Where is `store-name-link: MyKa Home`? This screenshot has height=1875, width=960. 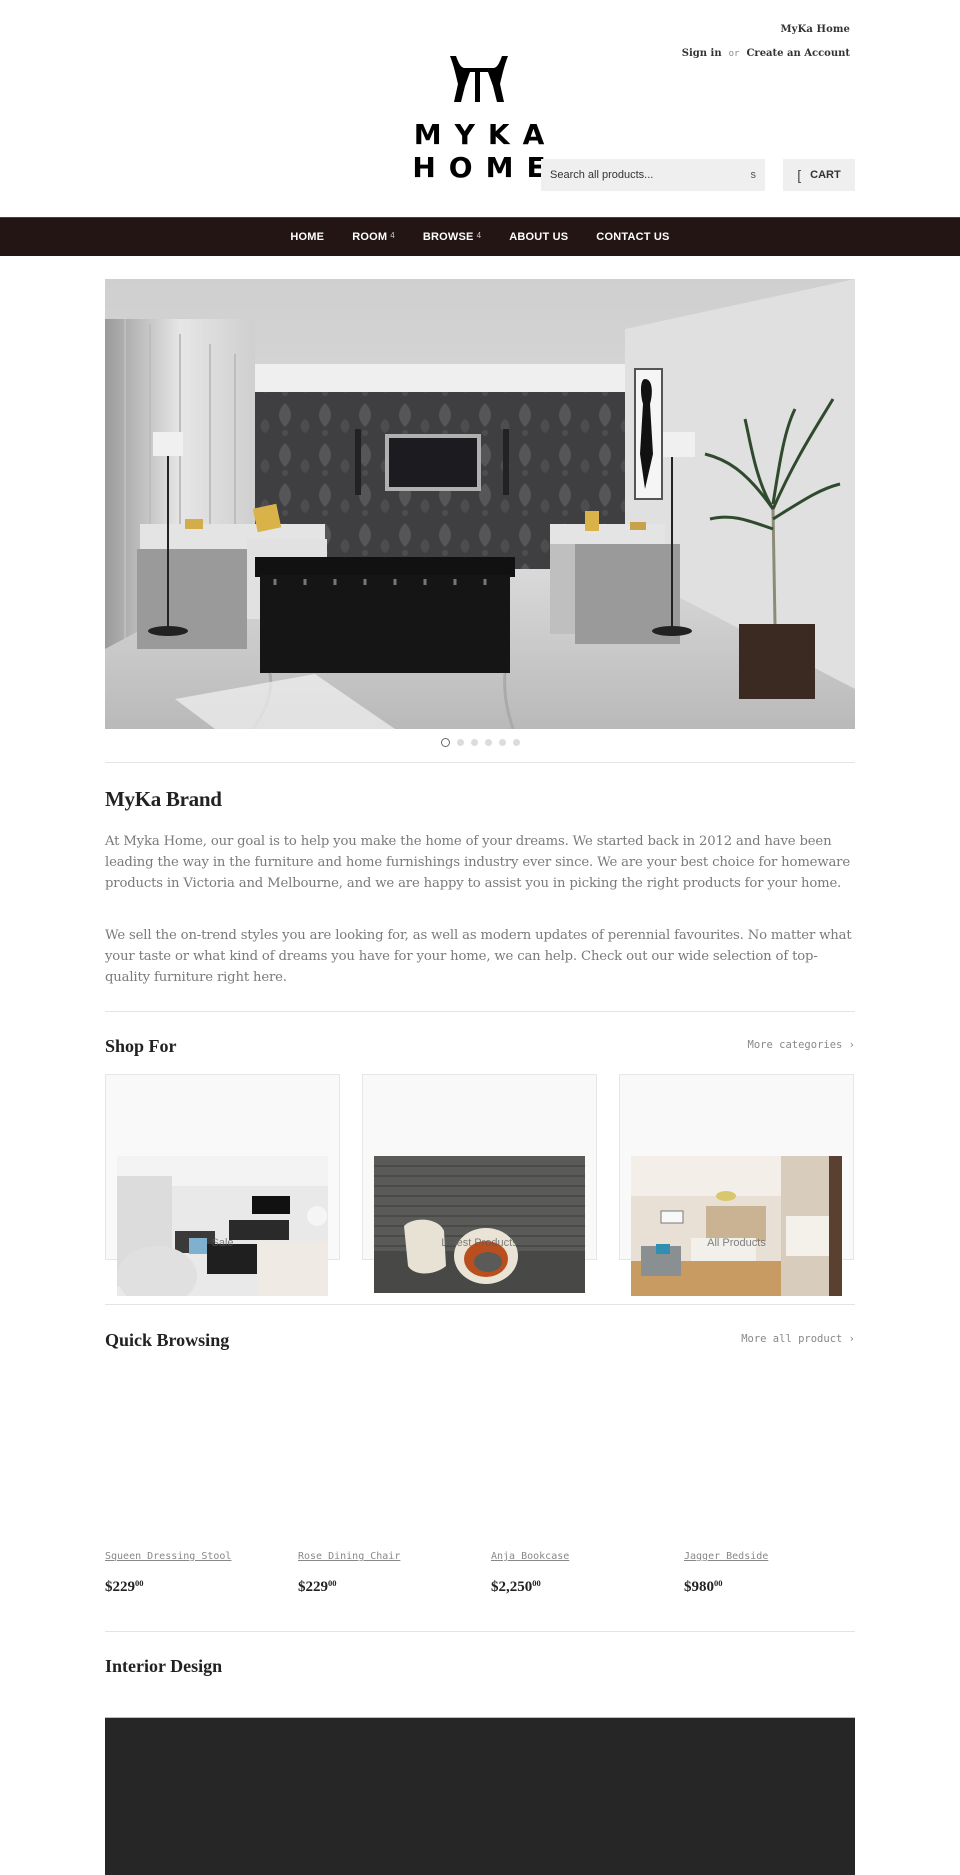 store-name-link: MyKa Home is located at coordinates (766, 29).